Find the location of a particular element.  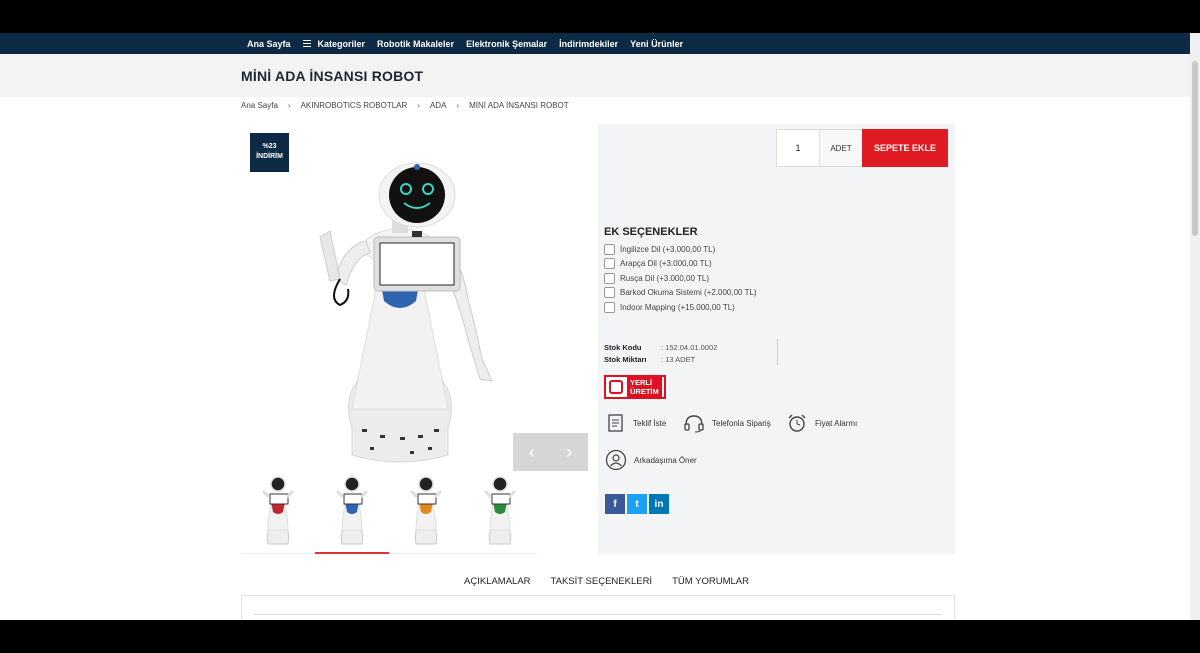

discount-label: İNDİRİM is located at coordinates (269, 156).